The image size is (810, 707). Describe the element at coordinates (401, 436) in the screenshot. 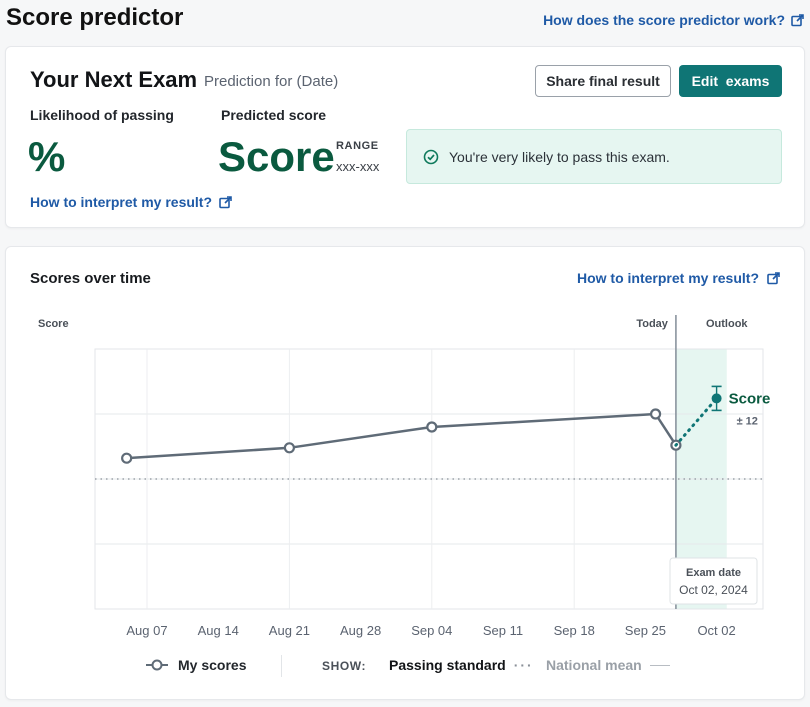

I see `my-scores-line` at that location.